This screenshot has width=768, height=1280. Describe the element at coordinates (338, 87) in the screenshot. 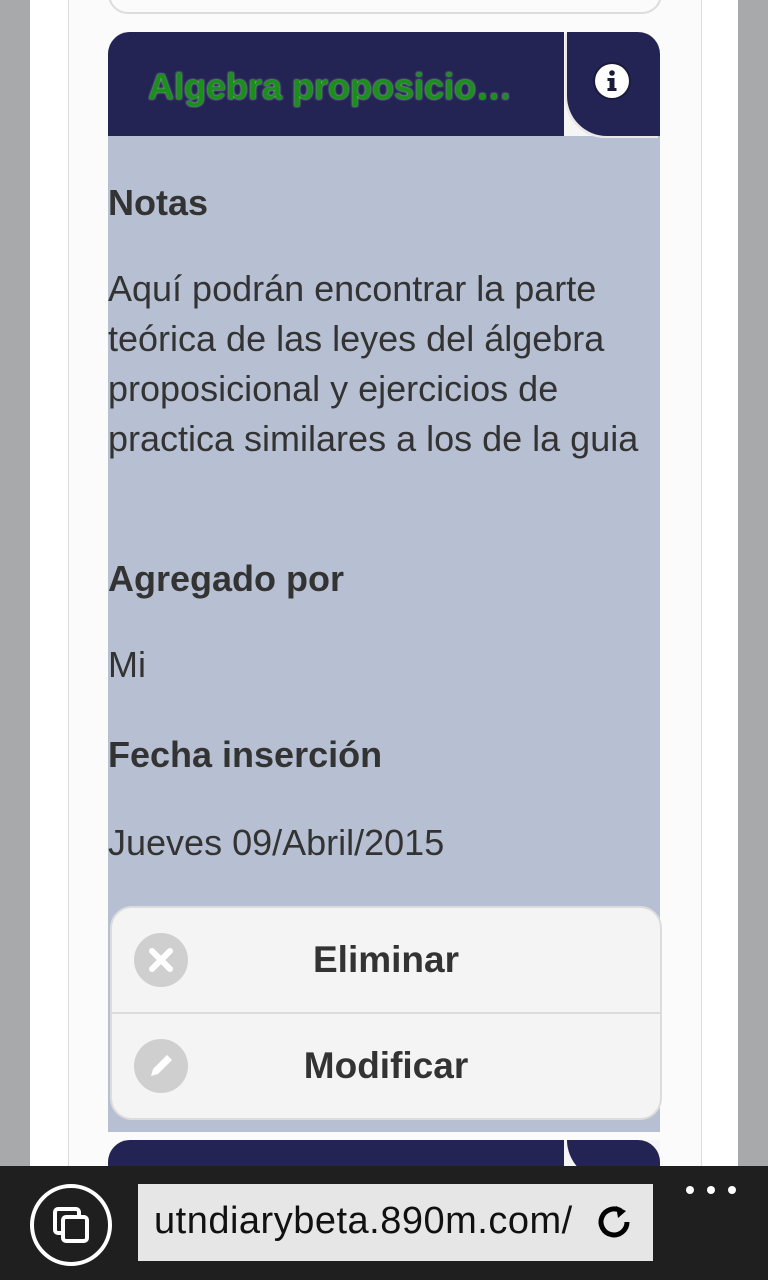

I see `card-title: Algebra proposicional` at that location.